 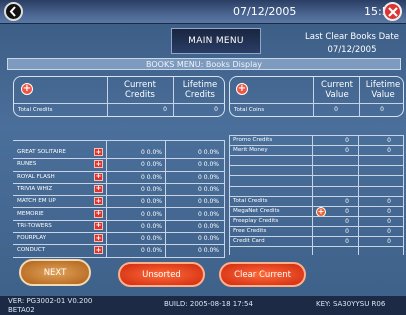 I want to click on game-row: FOURPLAY +0 0.0% 0 0.0%, so click(x=119, y=239).